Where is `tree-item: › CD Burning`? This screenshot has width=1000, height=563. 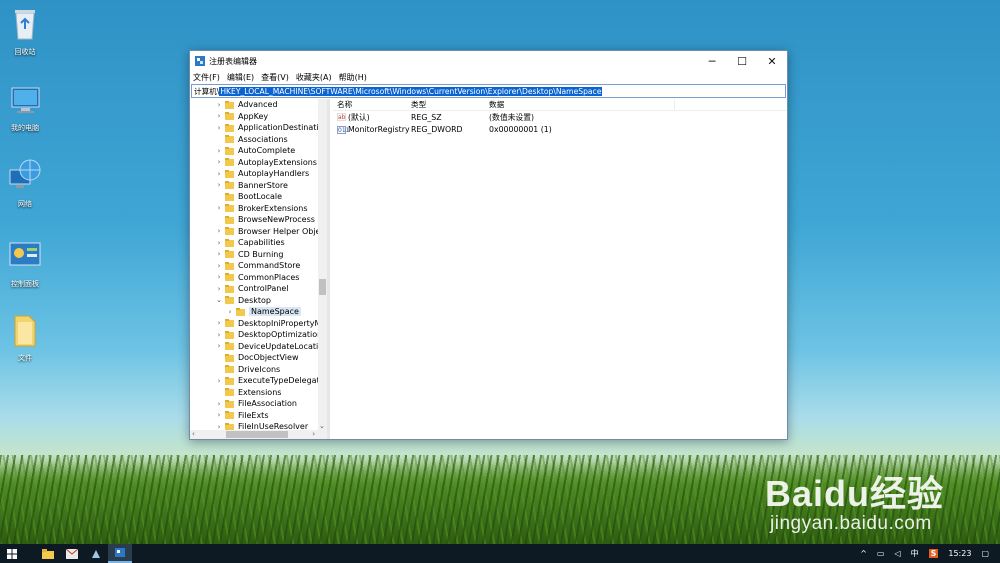 tree-item: › CD Burning is located at coordinates (258, 255).